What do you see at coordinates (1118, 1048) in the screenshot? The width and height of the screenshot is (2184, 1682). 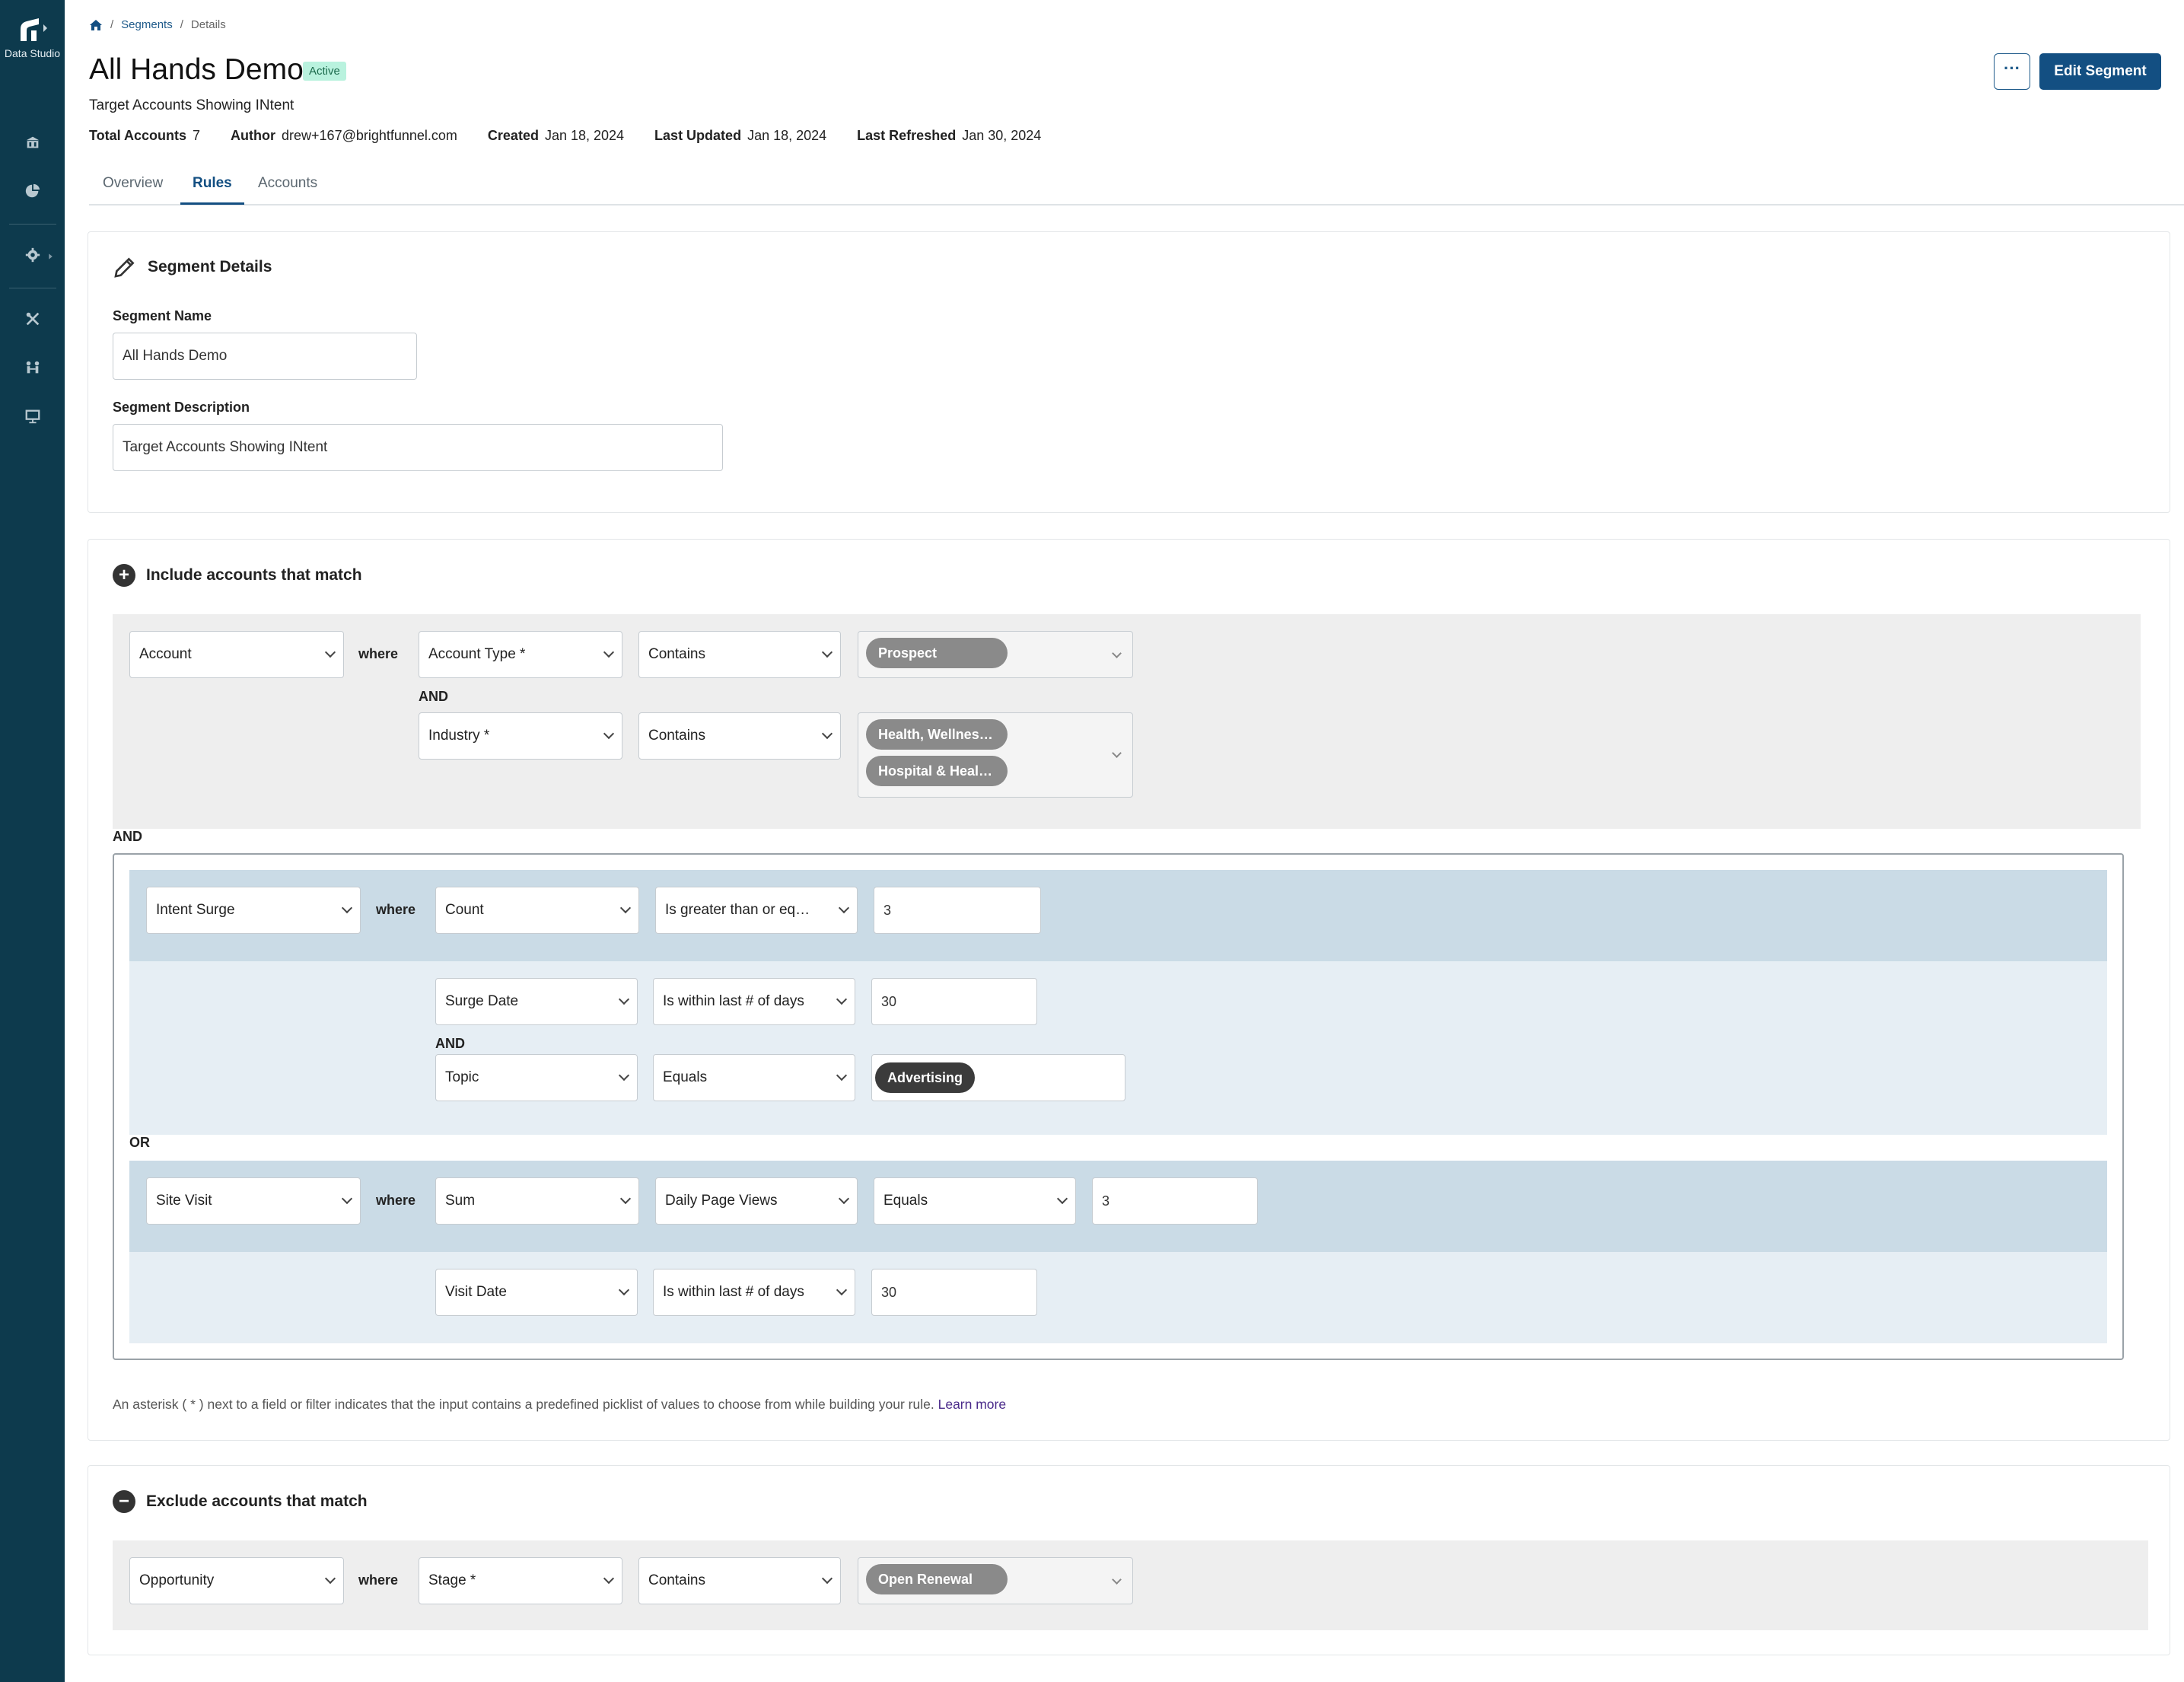 I see `intent-surge-conditions` at bounding box center [1118, 1048].